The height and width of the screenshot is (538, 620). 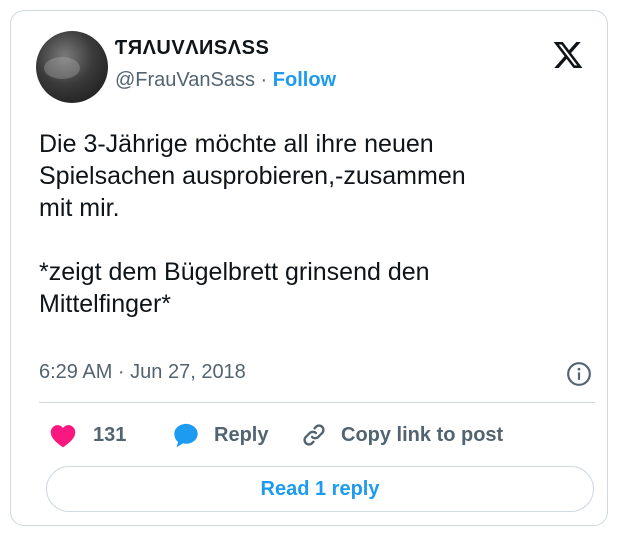 What do you see at coordinates (186, 435) in the screenshot?
I see `speech-bubble-icon` at bounding box center [186, 435].